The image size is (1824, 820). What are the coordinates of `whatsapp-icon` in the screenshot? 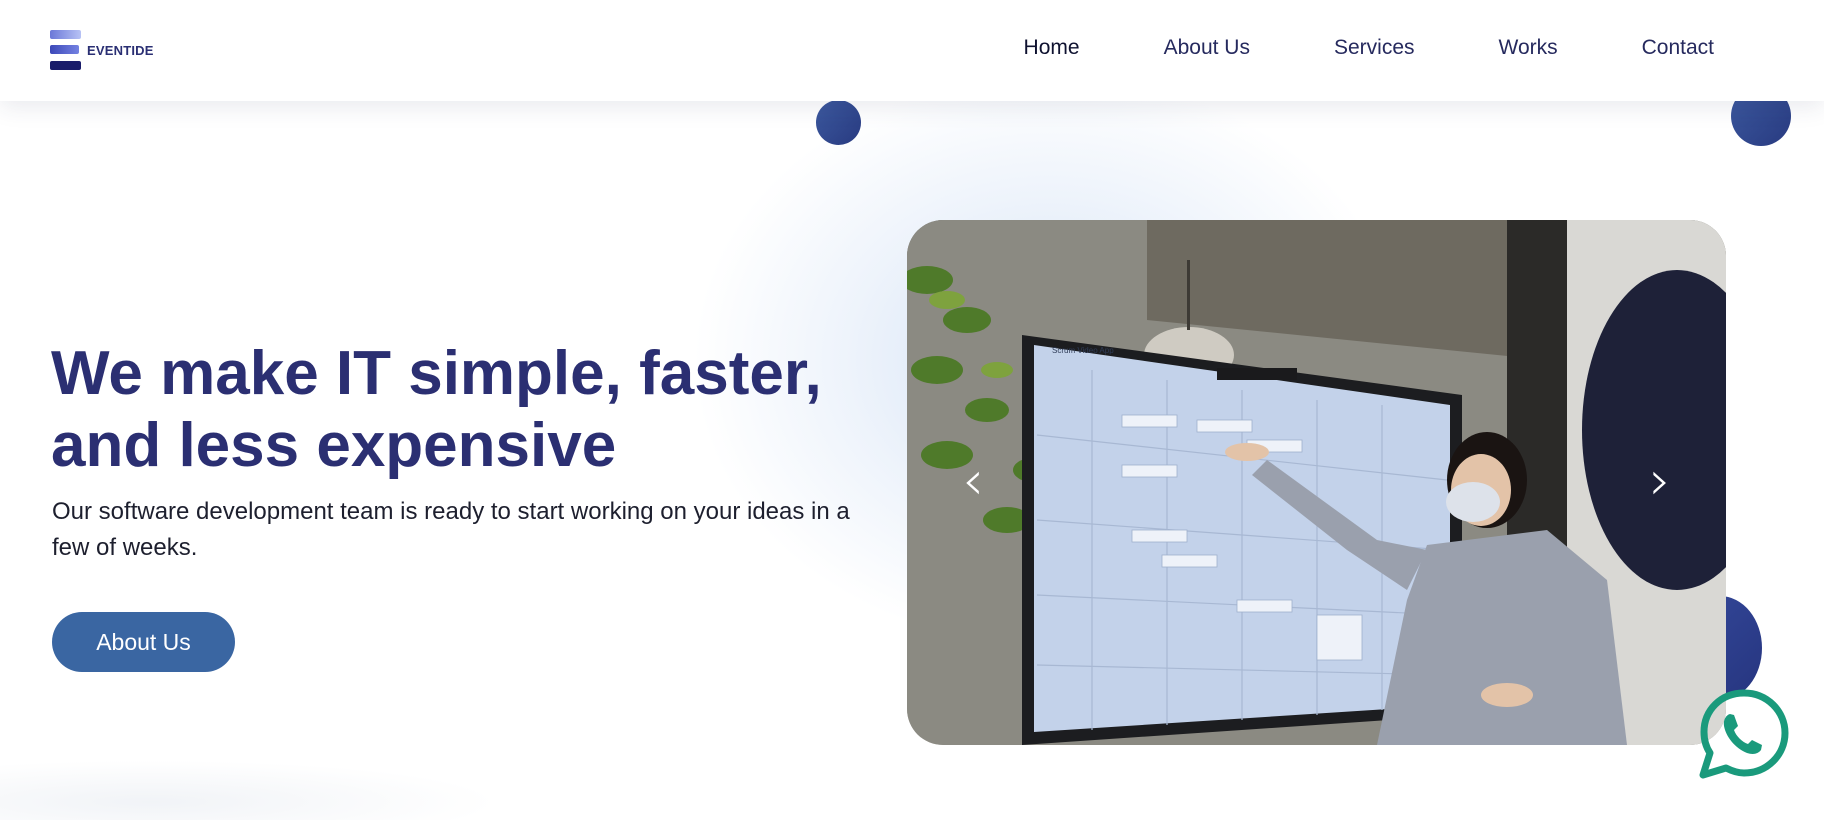 It's located at (1744, 734).